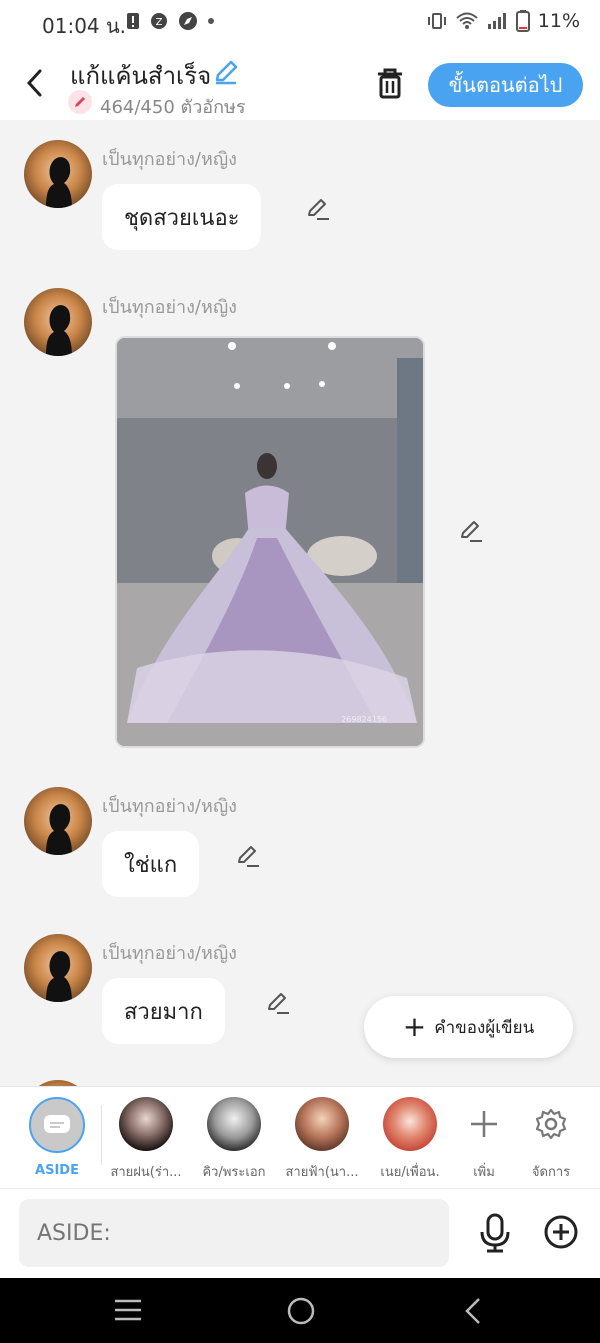 The image size is (600, 1343). Describe the element at coordinates (226, 72) in the screenshot. I see `edit-title-icon` at that location.